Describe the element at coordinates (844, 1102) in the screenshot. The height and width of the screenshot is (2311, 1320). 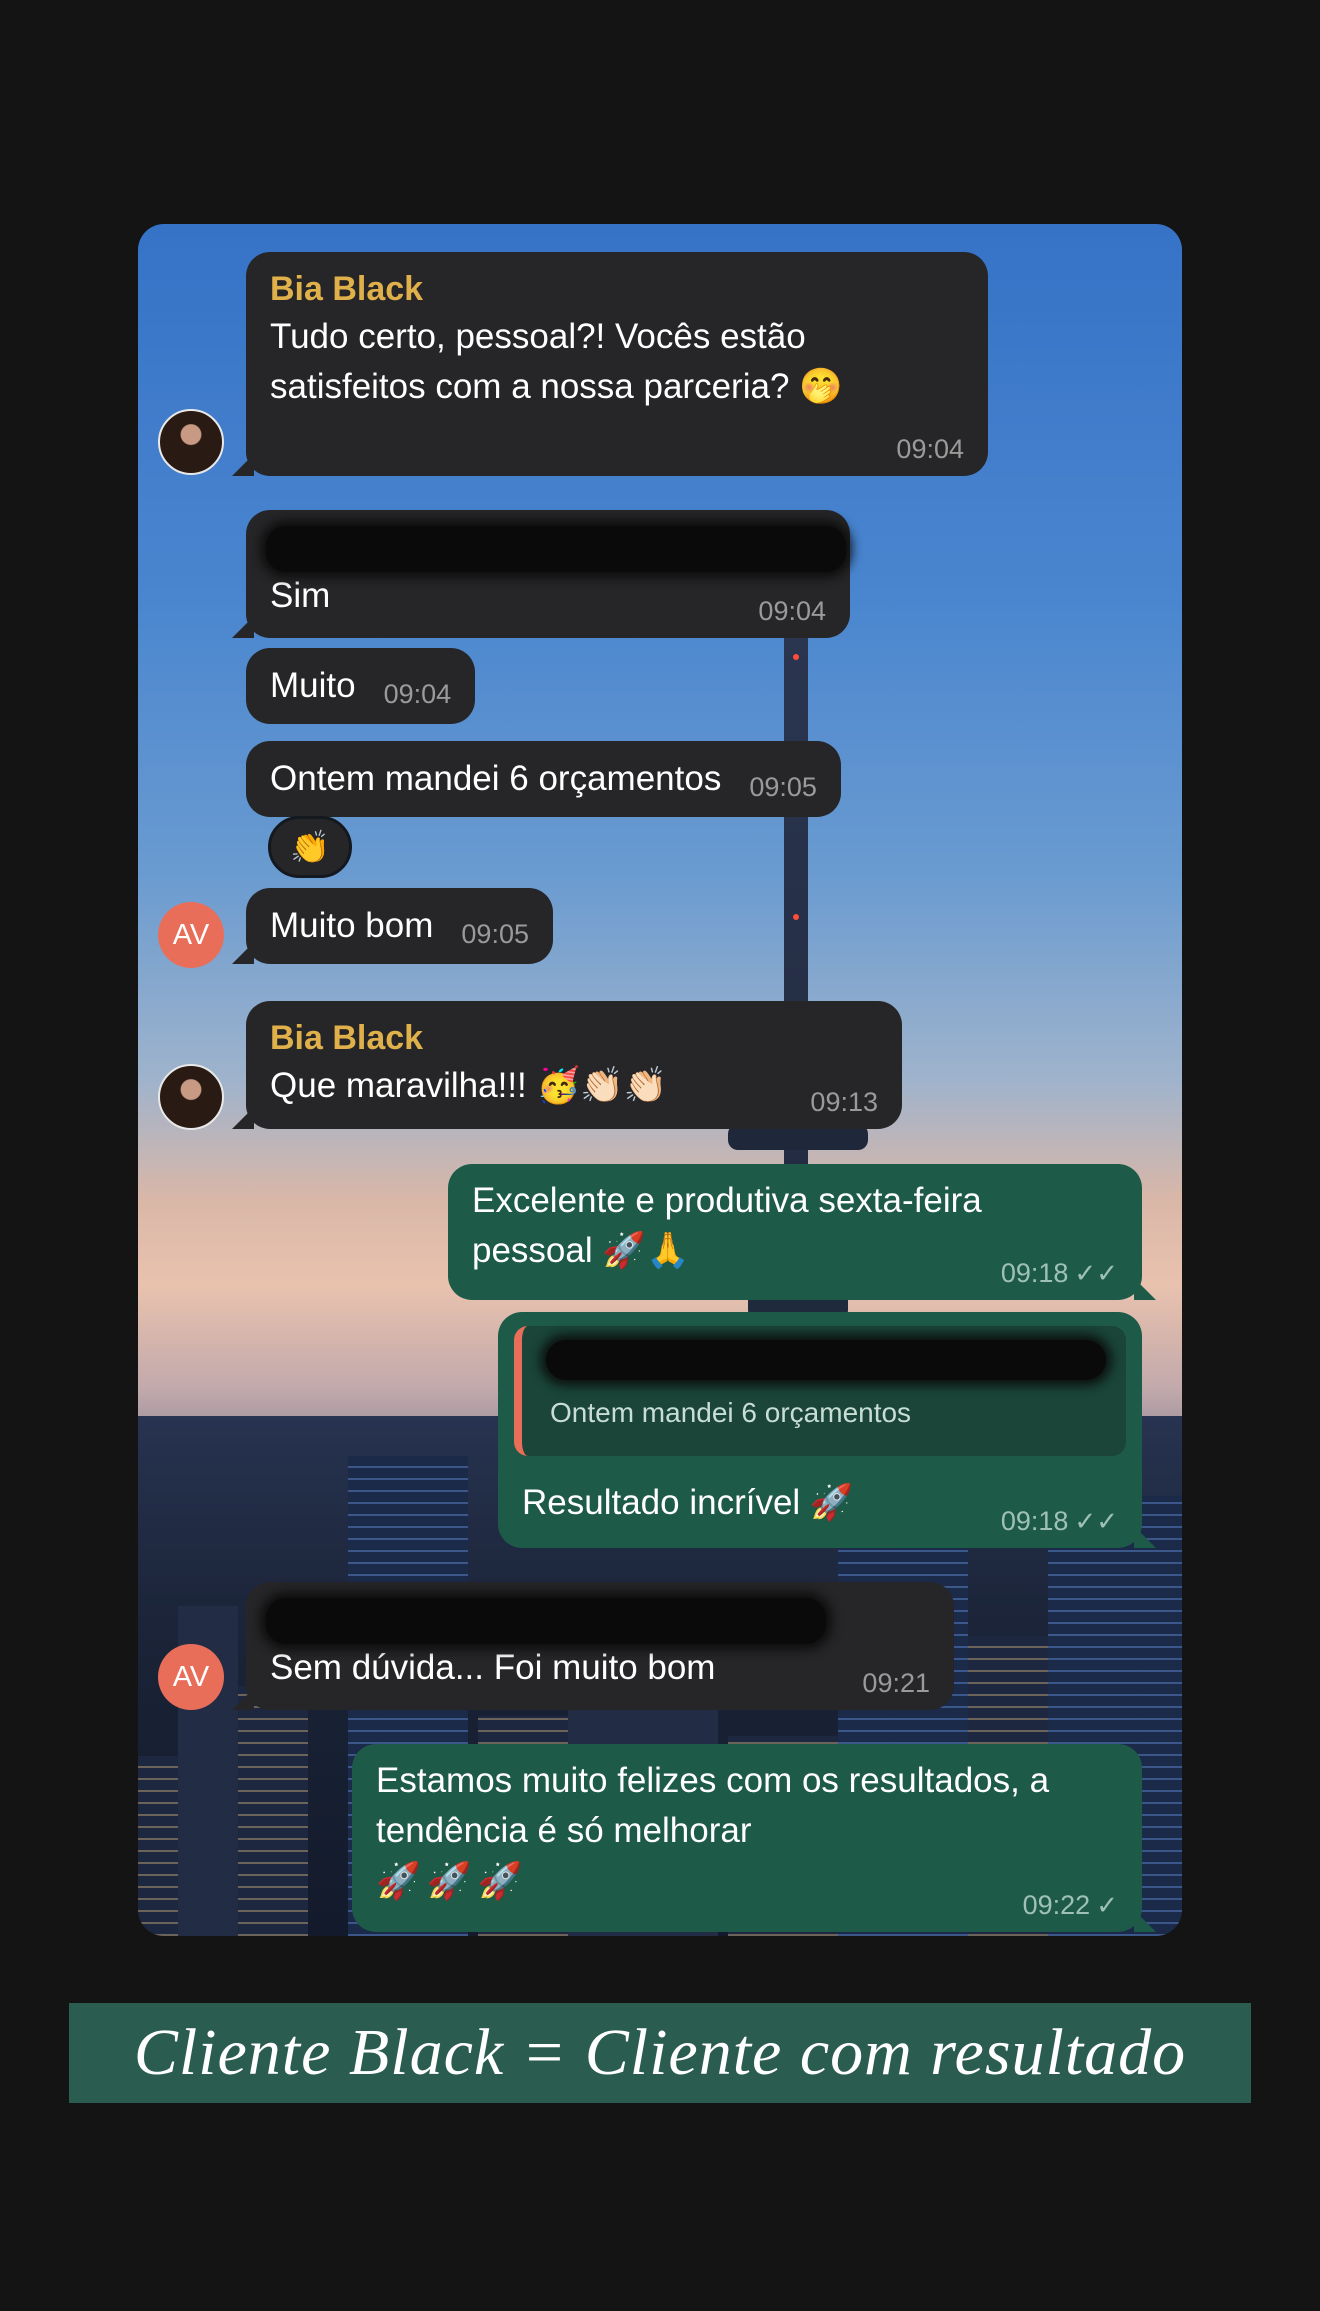
I see `message-time: 09:13` at that location.